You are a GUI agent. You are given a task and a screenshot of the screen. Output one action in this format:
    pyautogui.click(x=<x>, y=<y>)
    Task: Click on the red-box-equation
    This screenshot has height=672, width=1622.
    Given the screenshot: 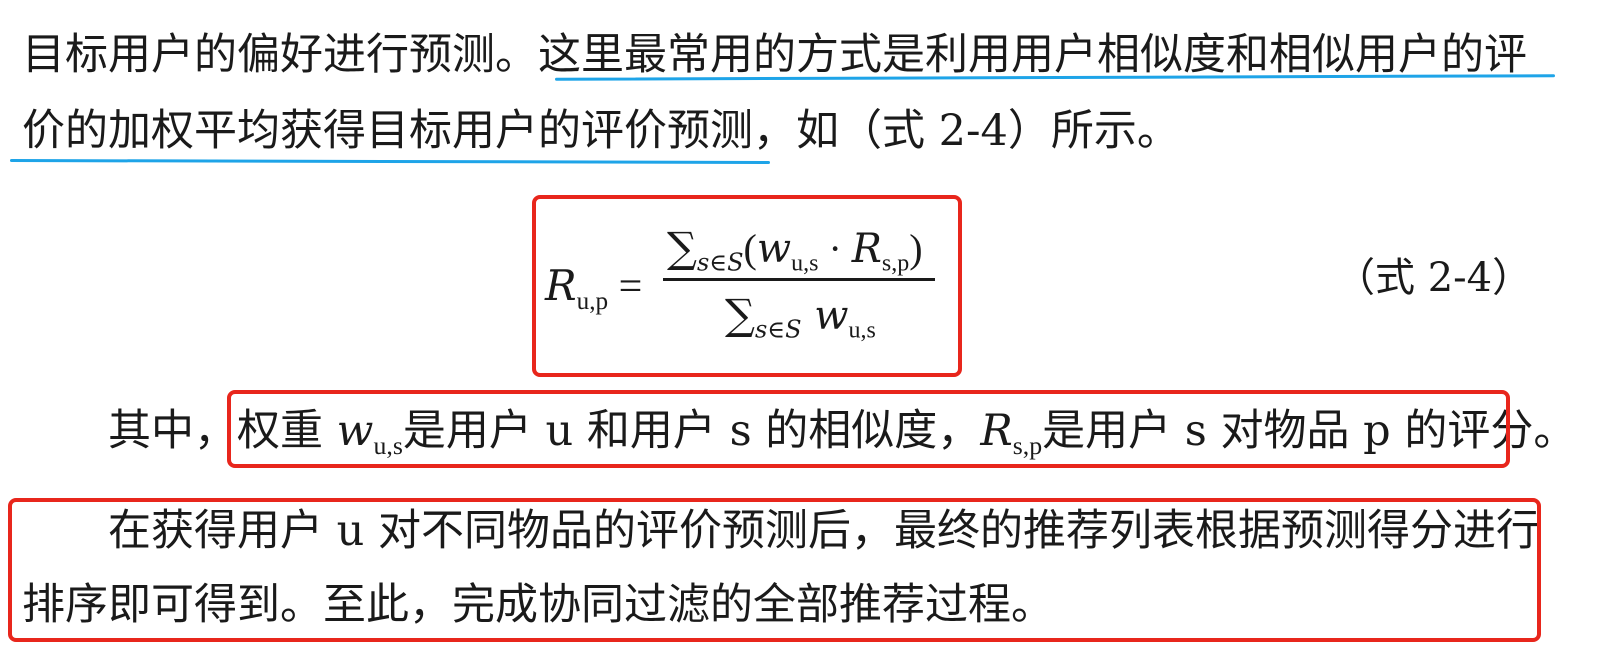 What is the action you would take?
    pyautogui.click(x=747, y=286)
    